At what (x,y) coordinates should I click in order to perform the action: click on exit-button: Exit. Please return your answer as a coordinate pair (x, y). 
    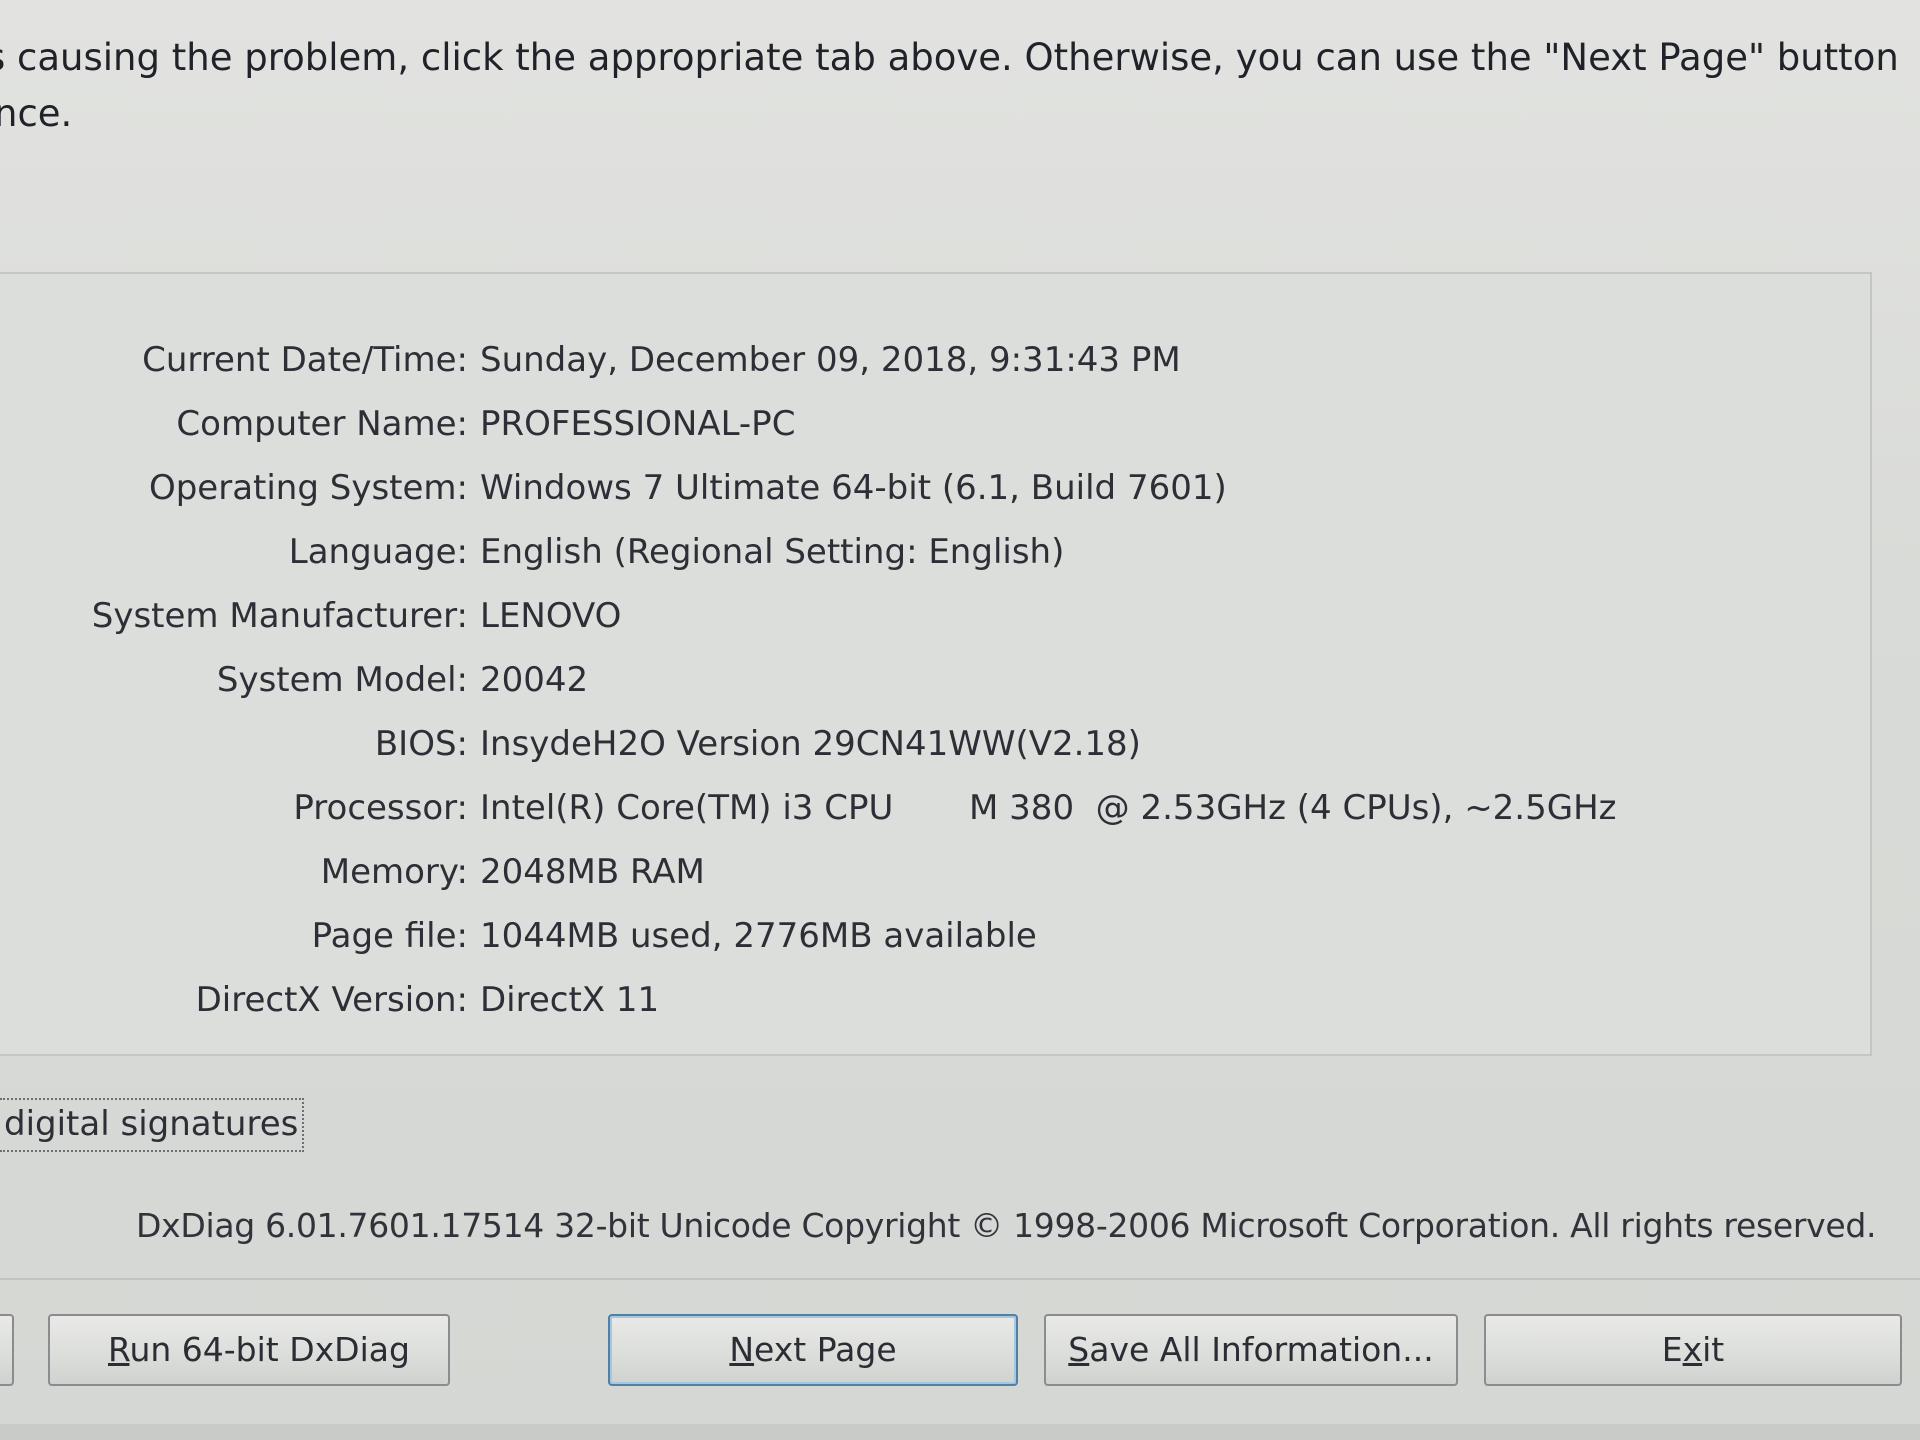
    Looking at the image, I should click on (1693, 1350).